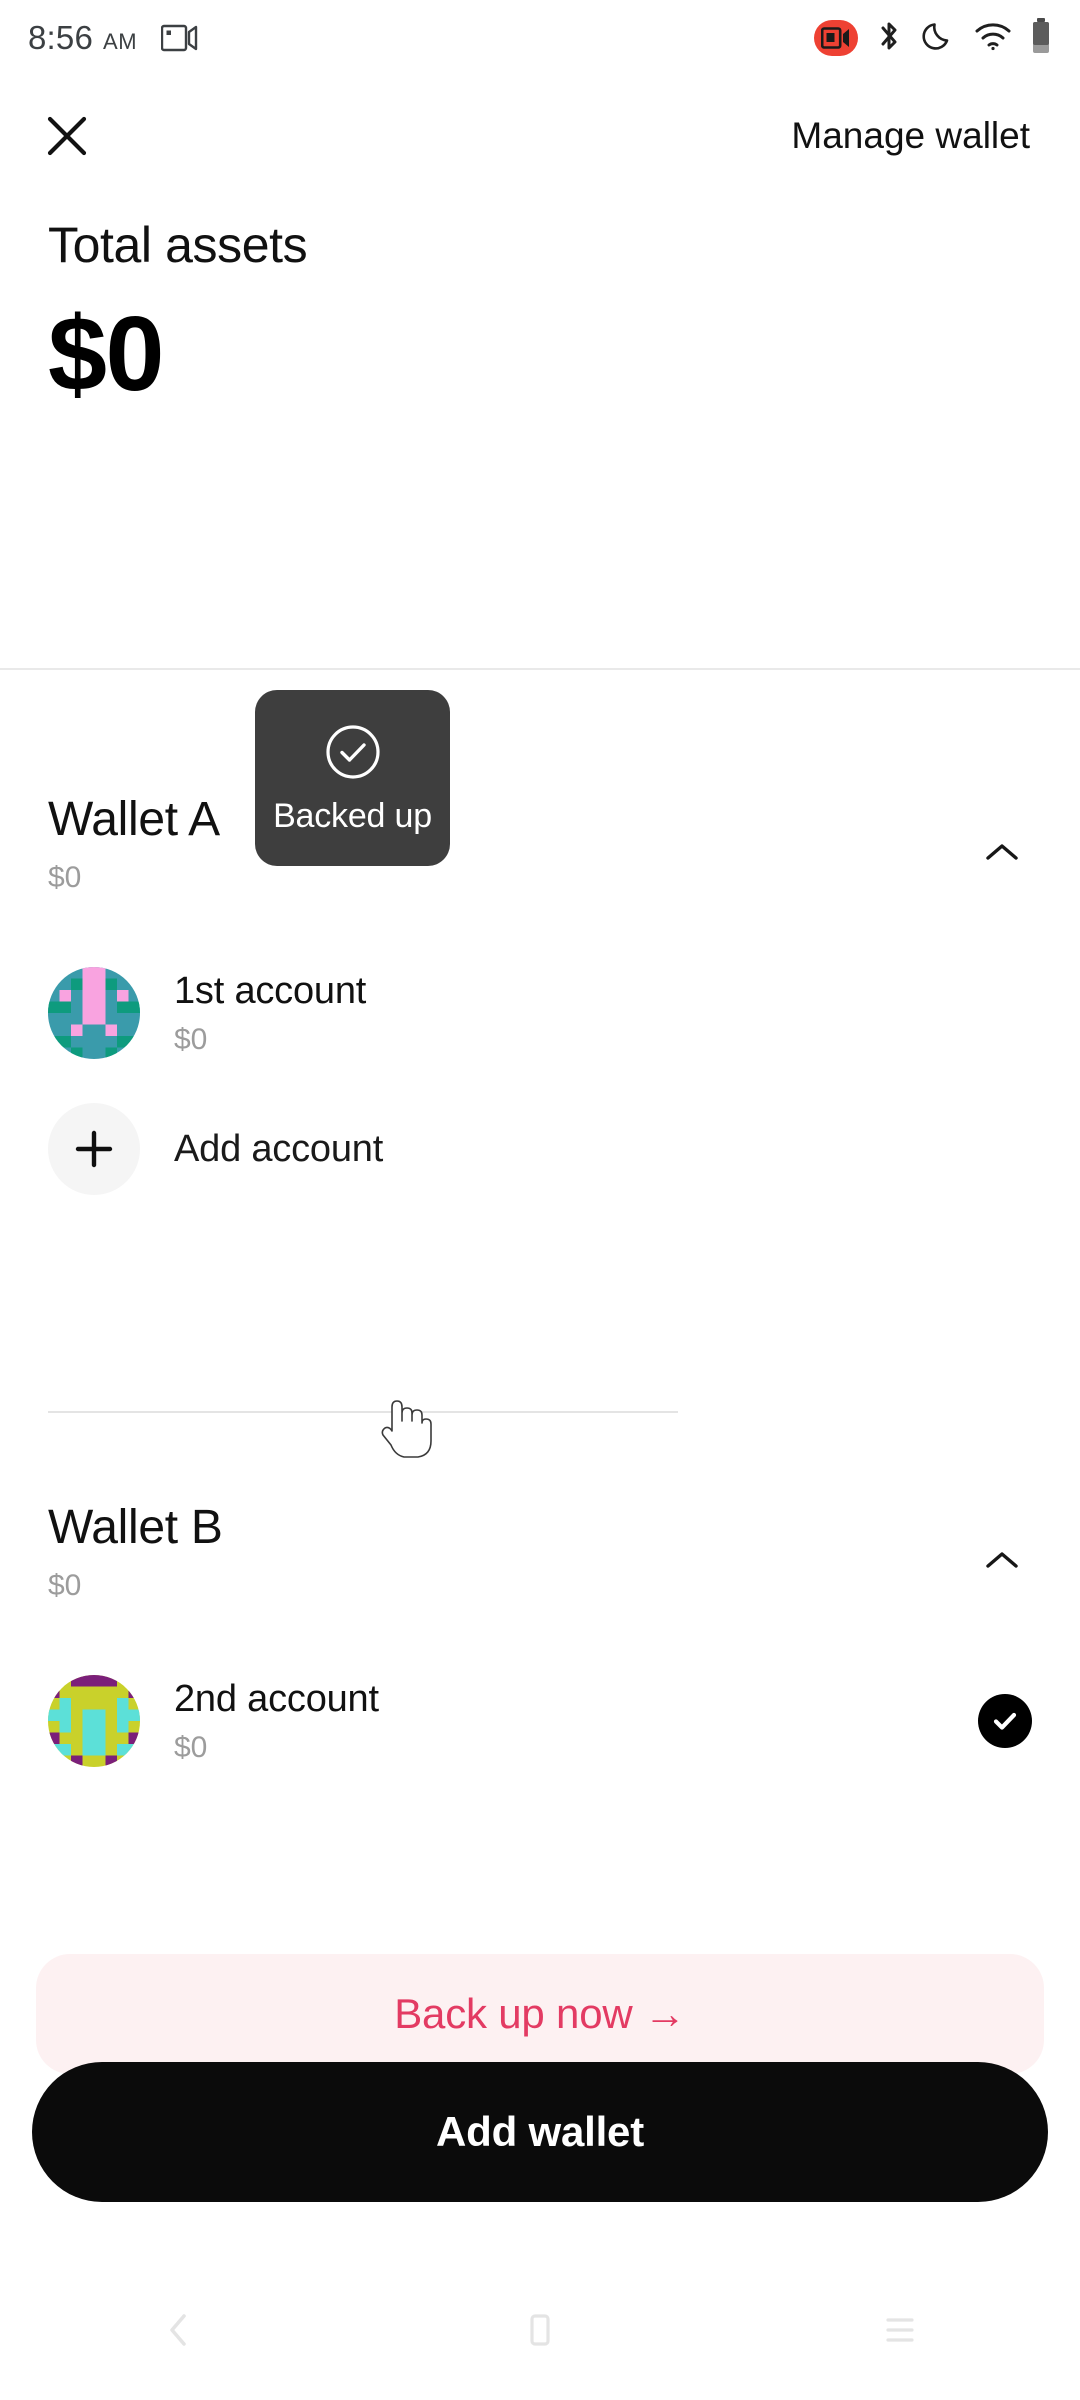 Image resolution: width=1080 pixels, height=2400 pixels. I want to click on identicon-teal-pink, so click(94, 1013).